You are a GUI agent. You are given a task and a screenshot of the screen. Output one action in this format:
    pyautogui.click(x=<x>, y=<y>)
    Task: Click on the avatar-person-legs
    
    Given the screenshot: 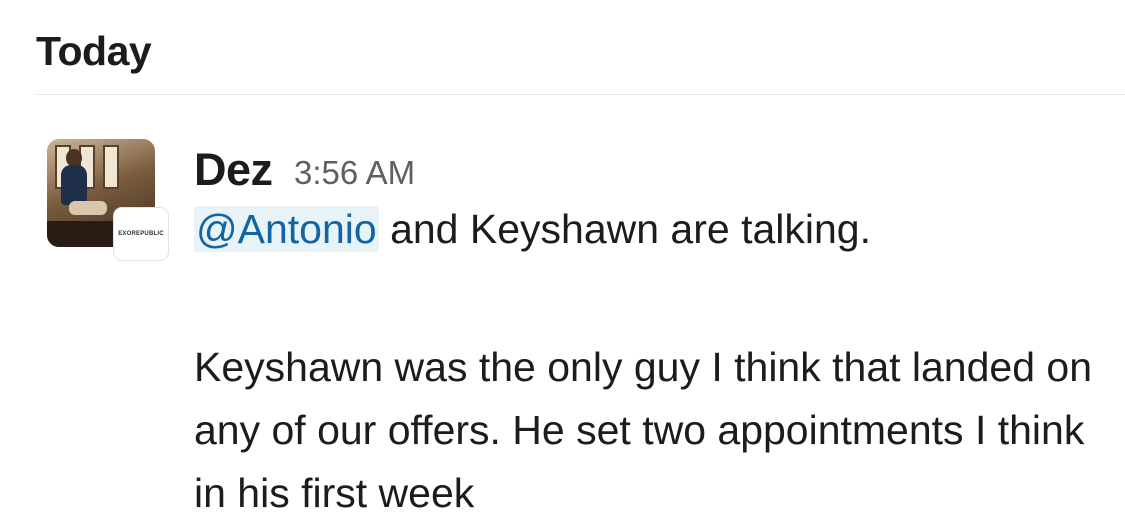 What is the action you would take?
    pyautogui.click(x=88, y=208)
    